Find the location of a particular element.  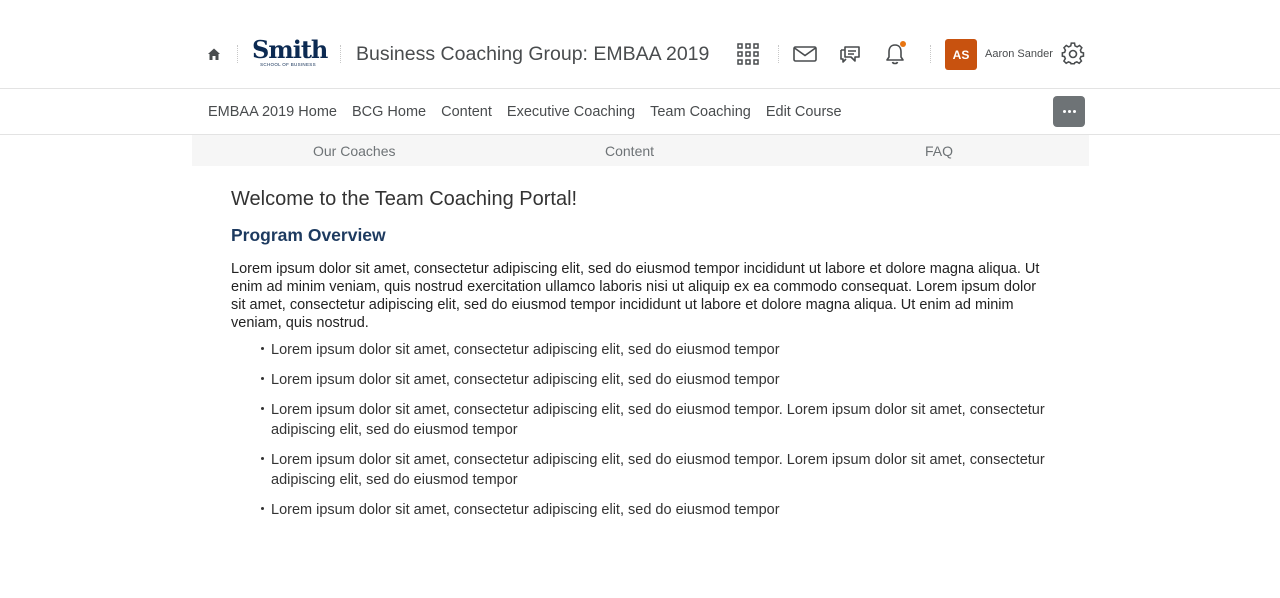

page-title: Welcome to the Team Coaching Portal! is located at coordinates (404, 199).